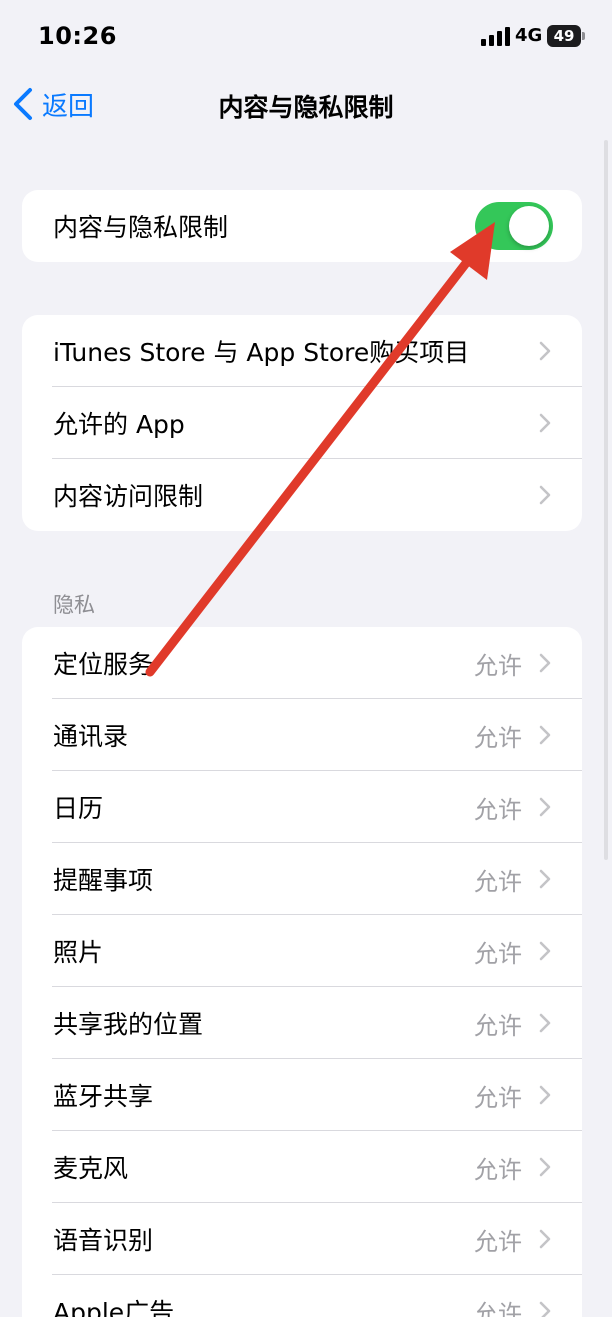 The width and height of the screenshot is (612, 1317). What do you see at coordinates (564, 36) in the screenshot?
I see `battery-level: 49` at bounding box center [564, 36].